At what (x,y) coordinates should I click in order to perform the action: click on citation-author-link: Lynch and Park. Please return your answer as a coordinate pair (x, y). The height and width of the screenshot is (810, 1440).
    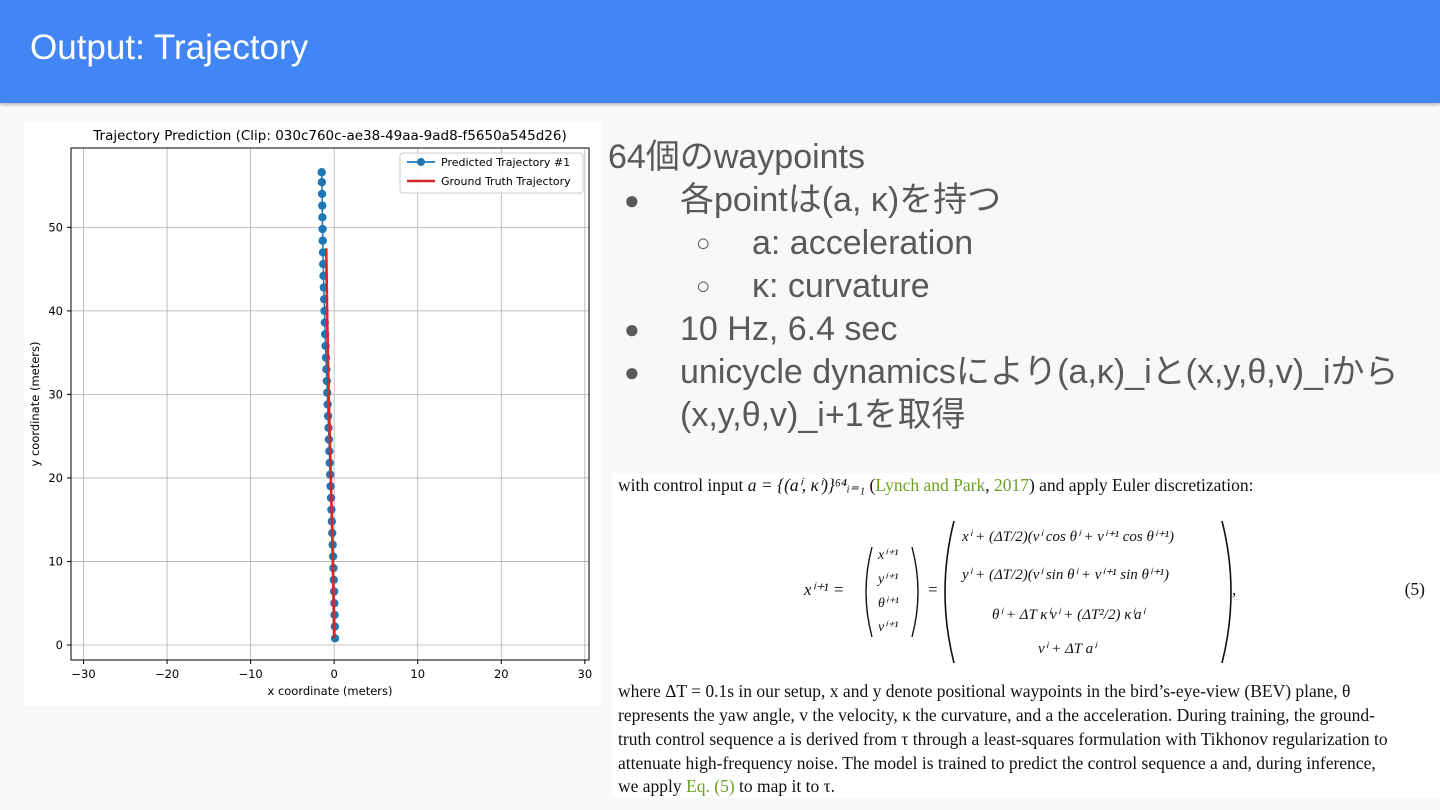
    Looking at the image, I should click on (930, 485).